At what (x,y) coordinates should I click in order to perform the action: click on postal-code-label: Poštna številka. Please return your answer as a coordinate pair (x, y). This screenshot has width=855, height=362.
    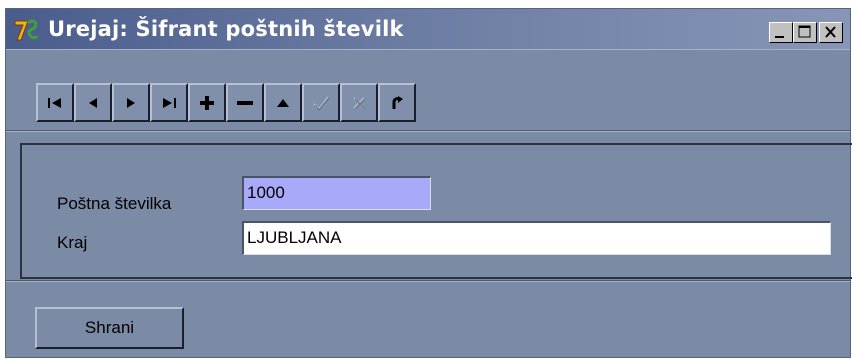
    Looking at the image, I should click on (114, 203).